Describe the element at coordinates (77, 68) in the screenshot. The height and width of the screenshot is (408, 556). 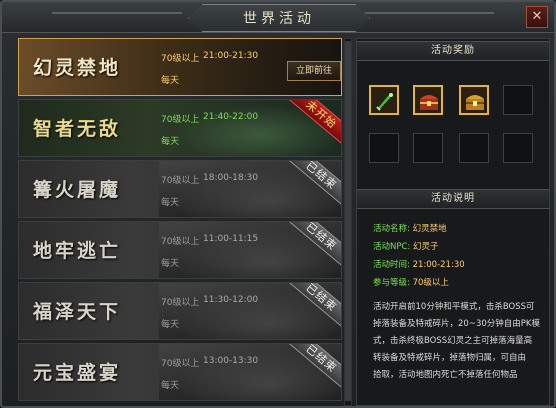
I see `activity-name: 幻灵禁地` at that location.